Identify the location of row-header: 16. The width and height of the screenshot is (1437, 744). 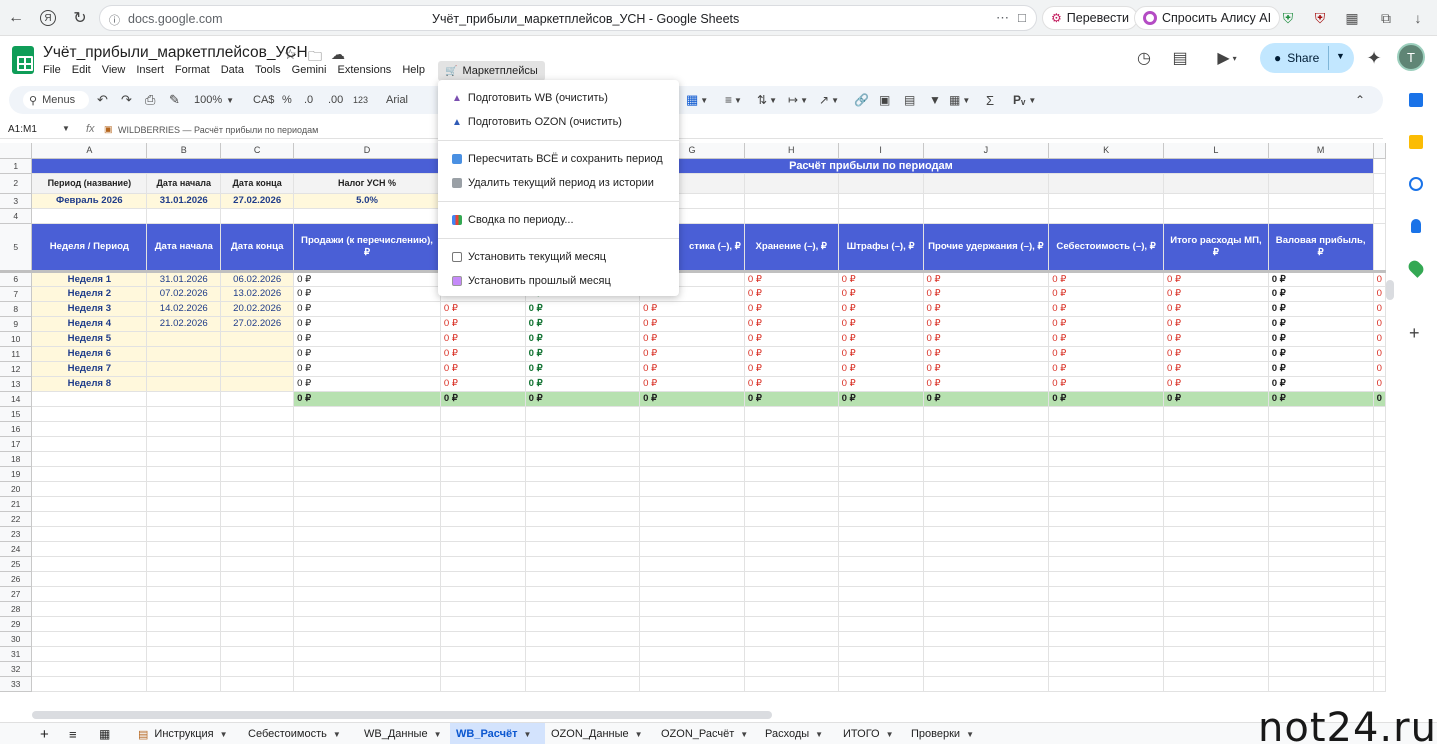
(16, 429).